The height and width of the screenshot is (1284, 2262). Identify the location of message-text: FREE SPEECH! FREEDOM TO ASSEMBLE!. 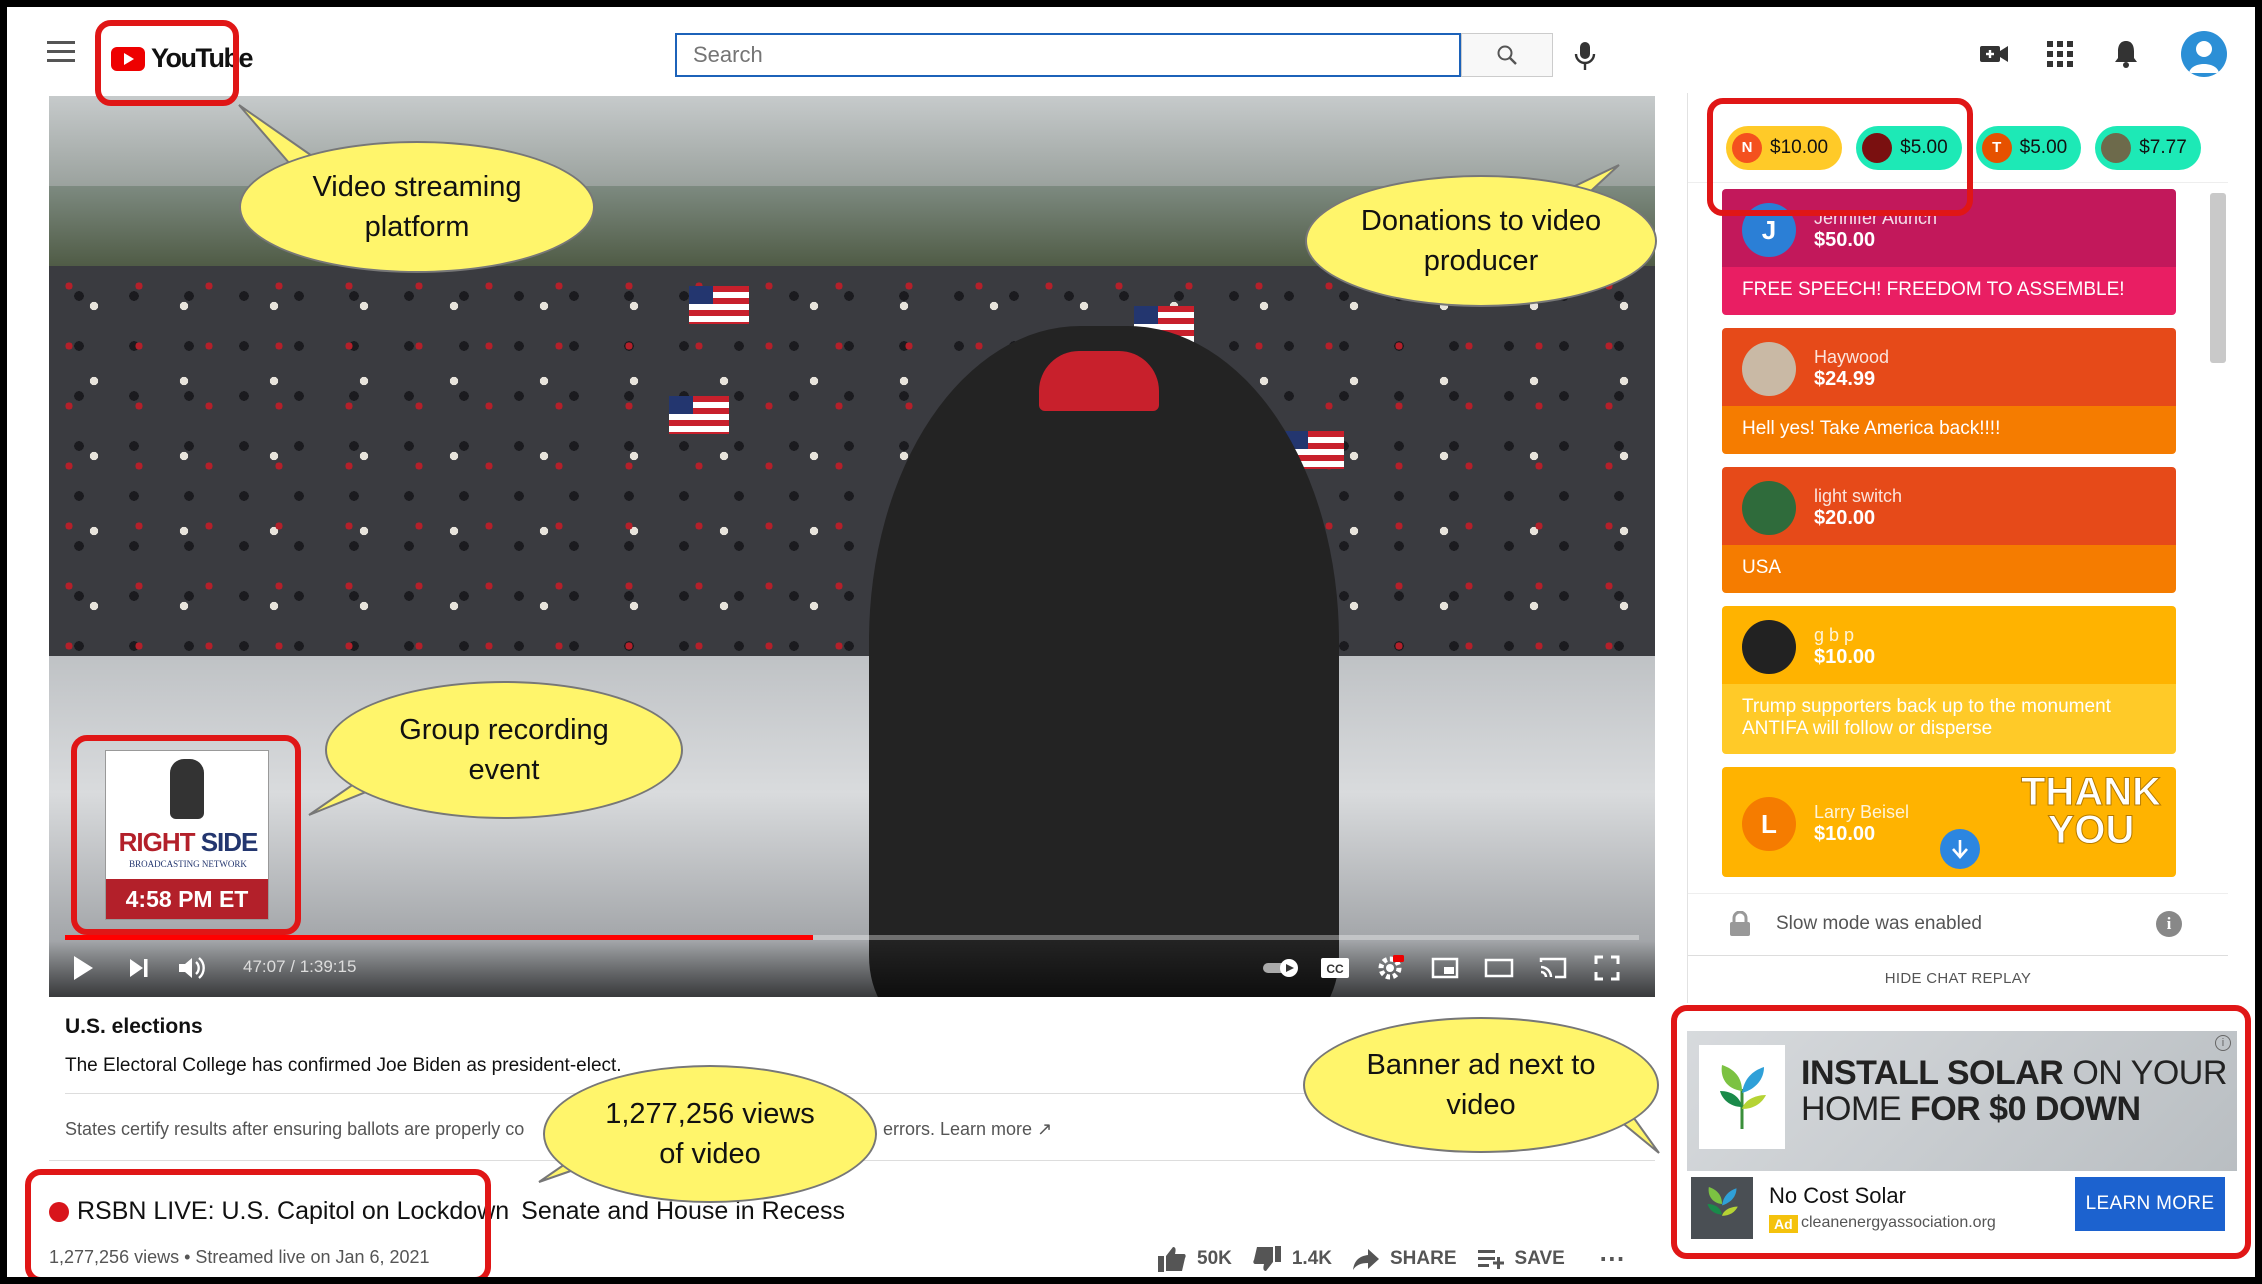
(1949, 291).